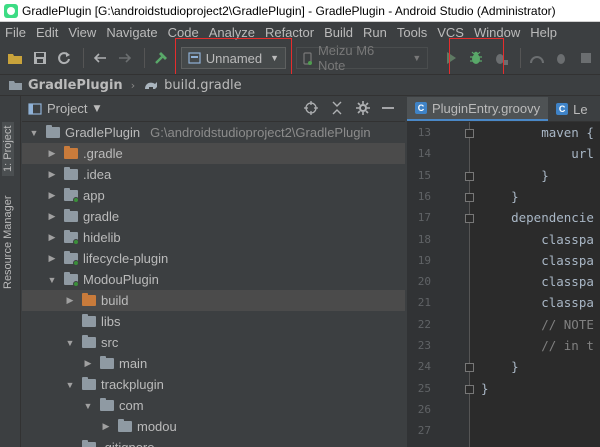 The image size is (600, 447). I want to click on apply-changes-button, so click(561, 58).